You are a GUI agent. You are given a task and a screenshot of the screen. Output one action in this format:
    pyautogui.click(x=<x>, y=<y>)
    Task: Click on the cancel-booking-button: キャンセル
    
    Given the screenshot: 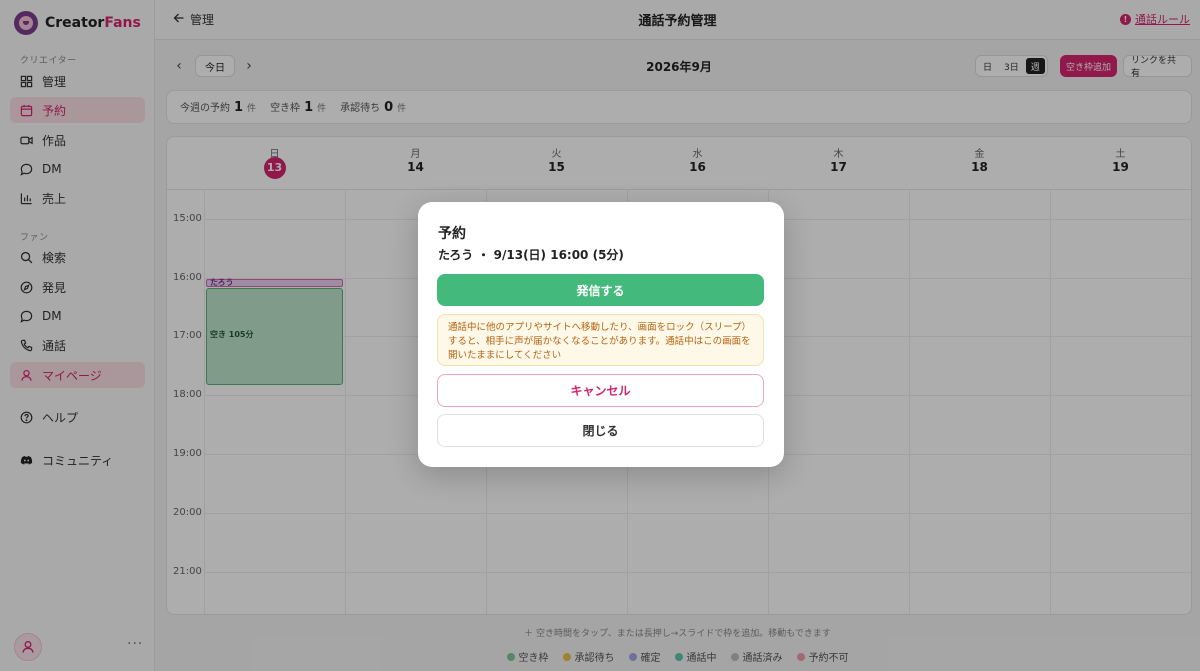 What is the action you would take?
    pyautogui.click(x=600, y=390)
    